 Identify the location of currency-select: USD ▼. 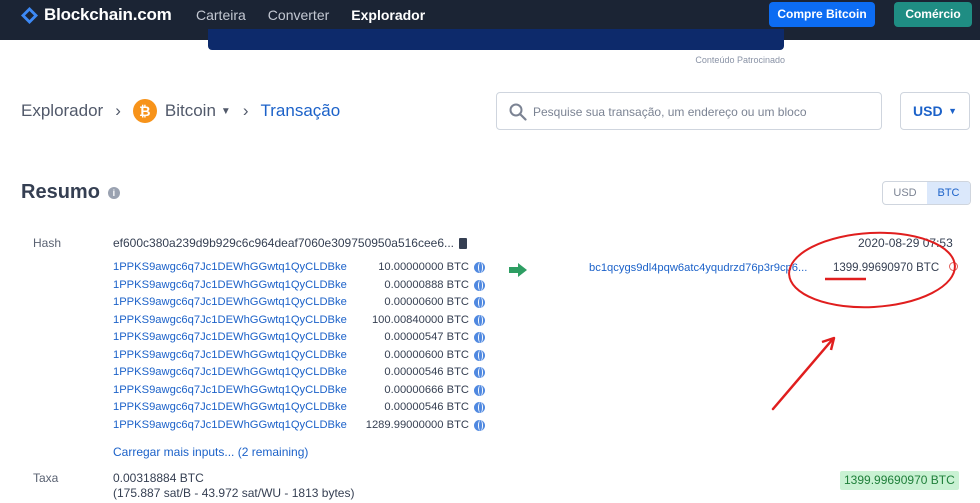
(935, 111).